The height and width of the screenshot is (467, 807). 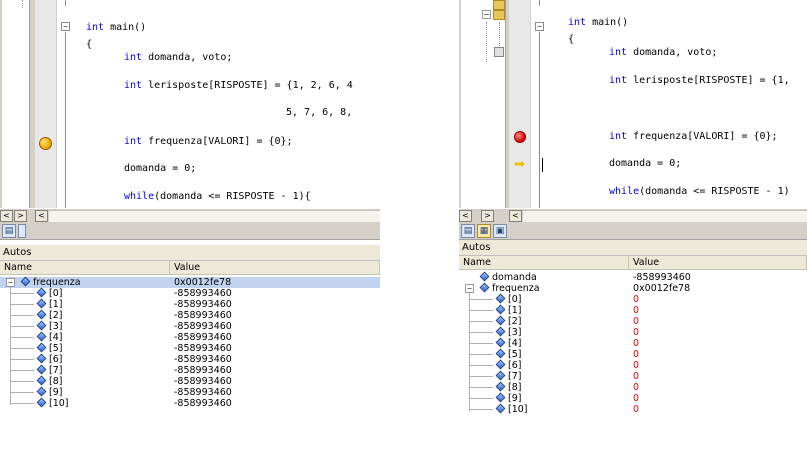 What do you see at coordinates (190, 293) in the screenshot?
I see `table-row: [0] -858993460` at bounding box center [190, 293].